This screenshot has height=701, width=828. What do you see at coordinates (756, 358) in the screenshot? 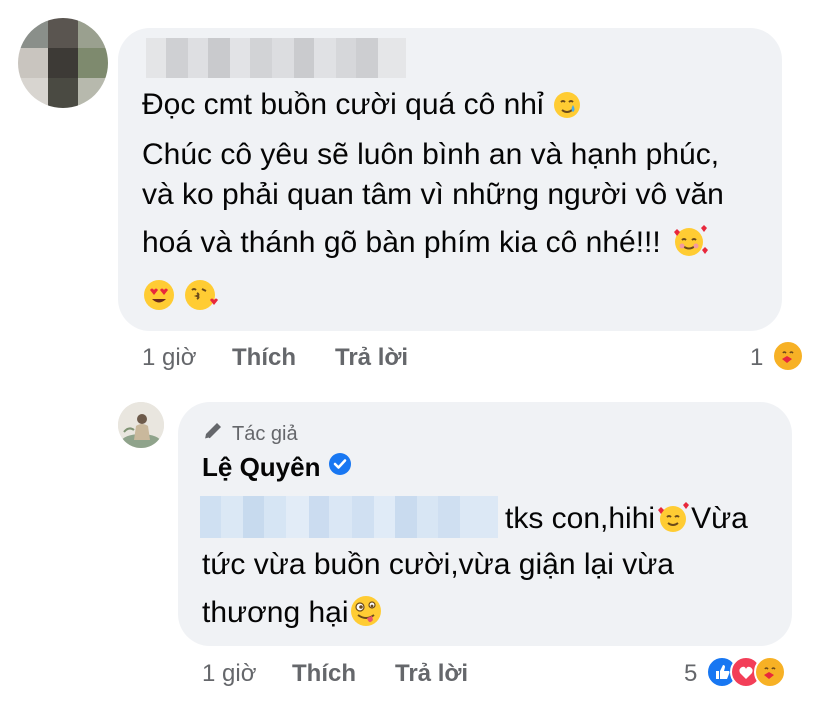
I see `reaction-count: 1` at bounding box center [756, 358].